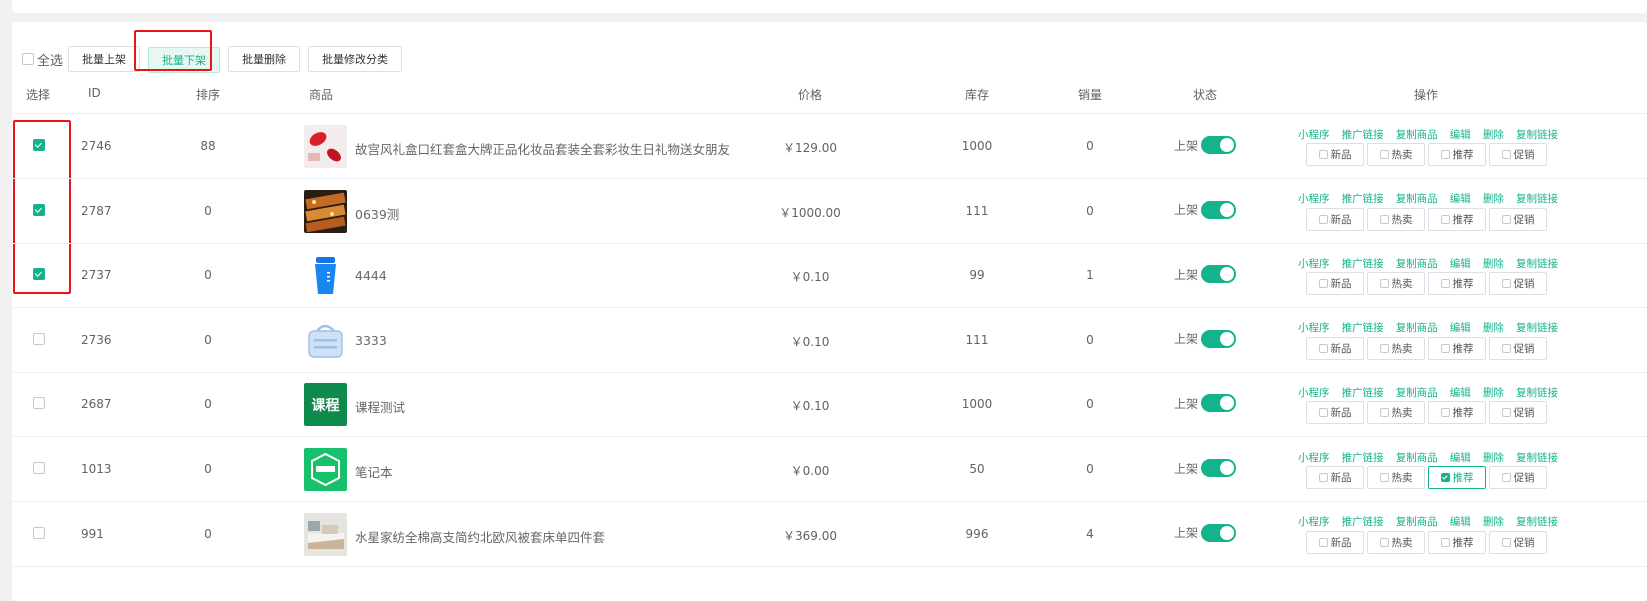 Image resolution: width=1647 pixels, height=601 pixels. I want to click on row-price: ￥0.10, so click(810, 341).